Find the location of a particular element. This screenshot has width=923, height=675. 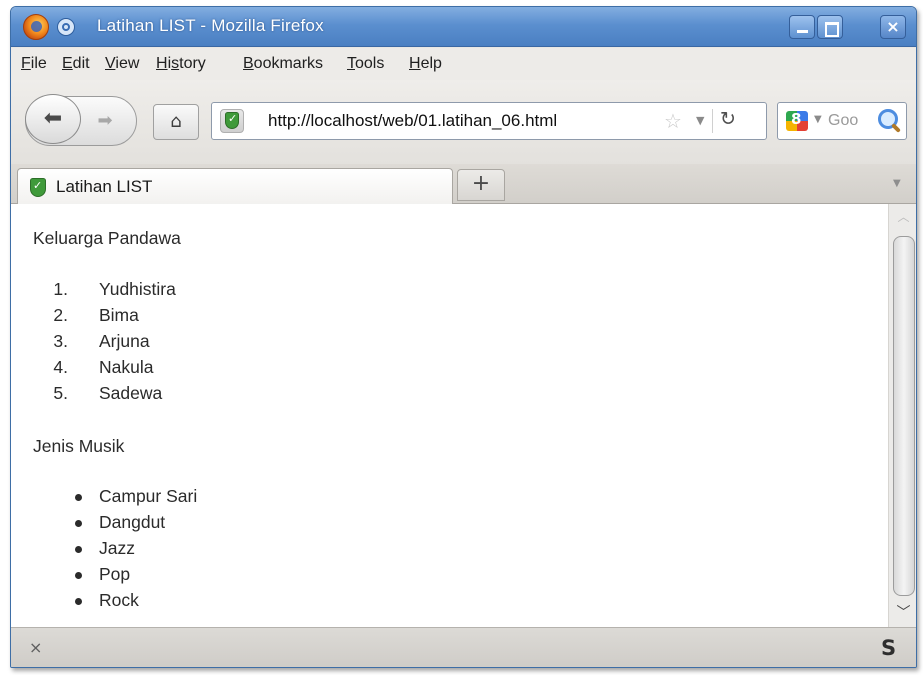

window-menu-icon is located at coordinates (66, 27).